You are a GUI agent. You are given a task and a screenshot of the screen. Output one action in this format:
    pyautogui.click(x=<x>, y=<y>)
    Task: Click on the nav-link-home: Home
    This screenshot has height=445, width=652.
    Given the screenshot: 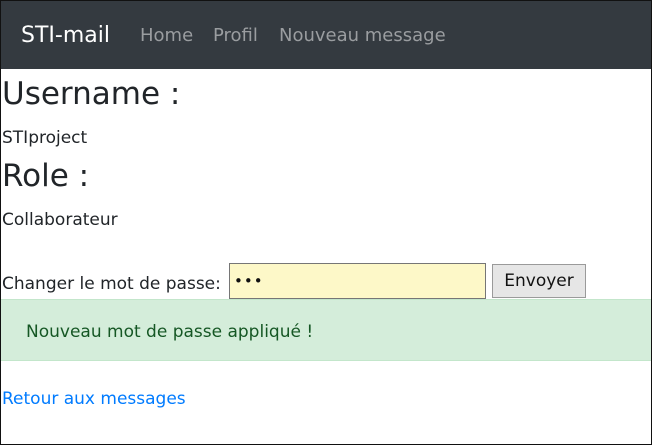 What is the action you would take?
    pyautogui.click(x=166, y=36)
    